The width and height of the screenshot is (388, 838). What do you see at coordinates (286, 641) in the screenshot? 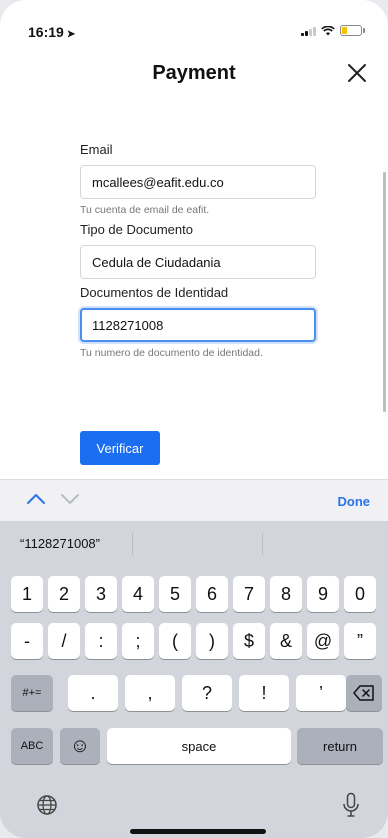
I see `key-ampersand: &` at bounding box center [286, 641].